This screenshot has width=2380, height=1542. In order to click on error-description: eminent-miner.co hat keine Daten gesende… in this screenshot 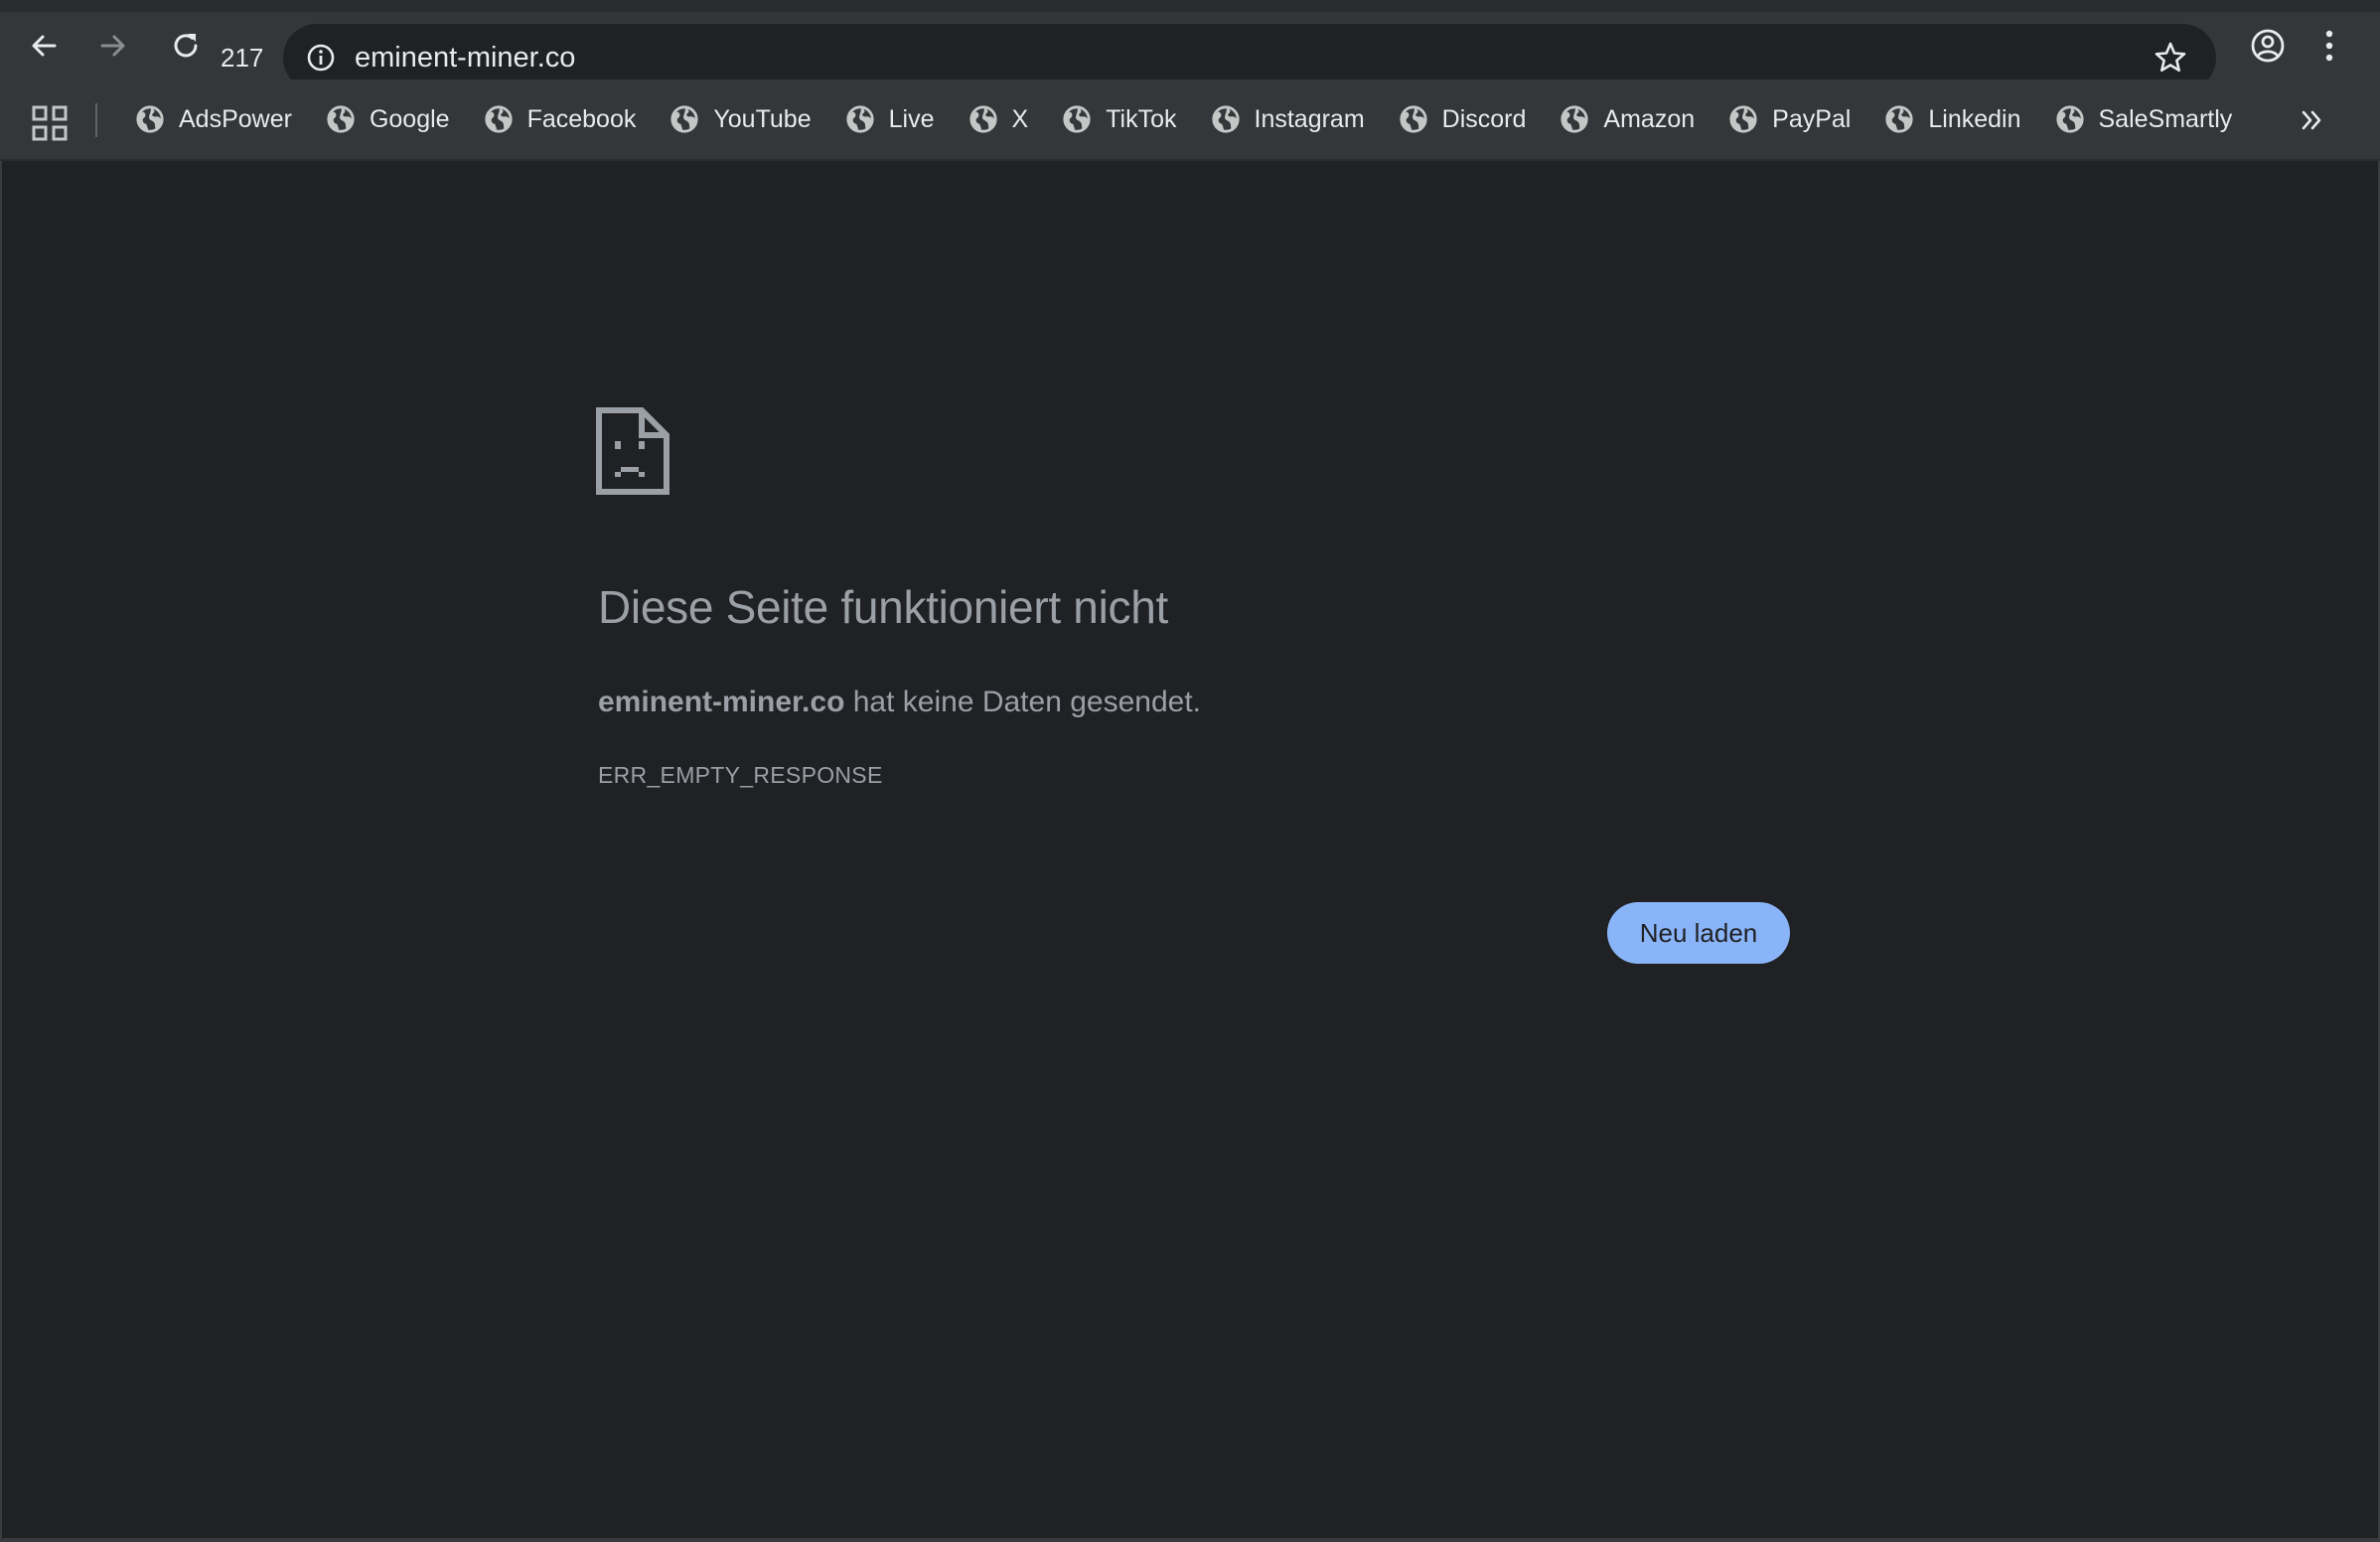, I will do `click(899, 702)`.